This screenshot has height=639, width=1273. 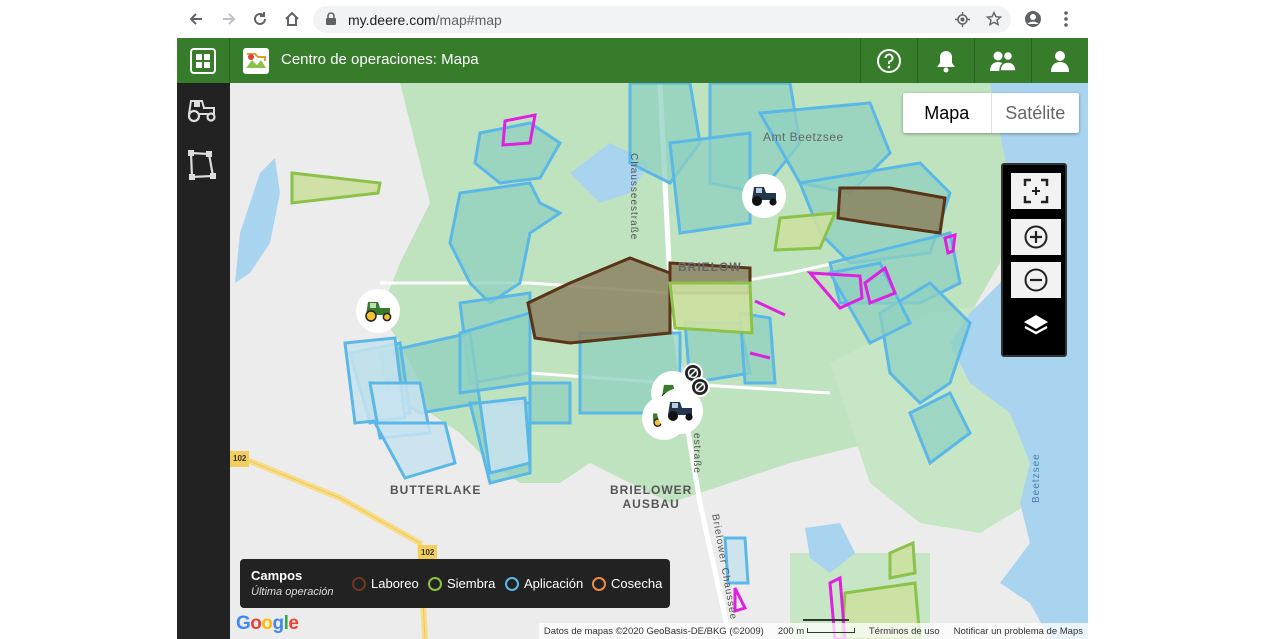 I want to click on layers-button, so click(x=1036, y=328).